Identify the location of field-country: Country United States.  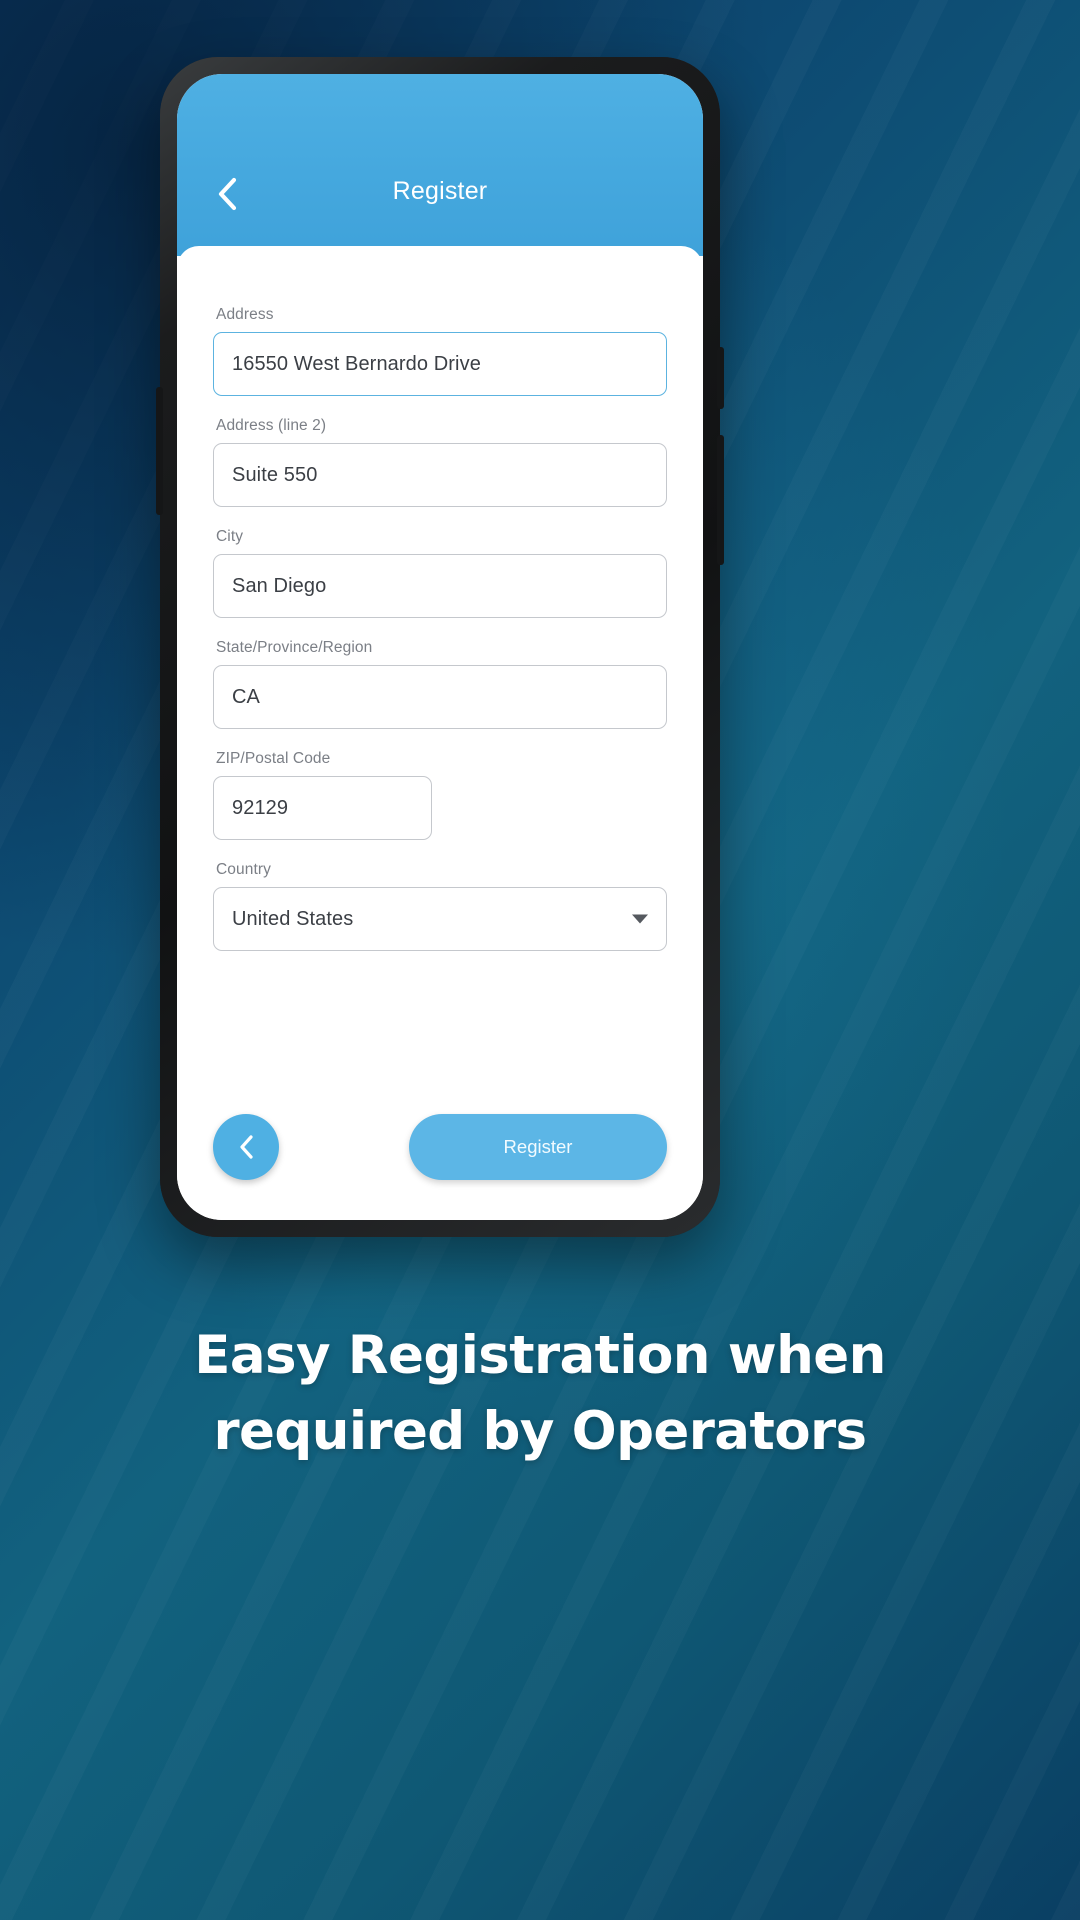
(440, 906).